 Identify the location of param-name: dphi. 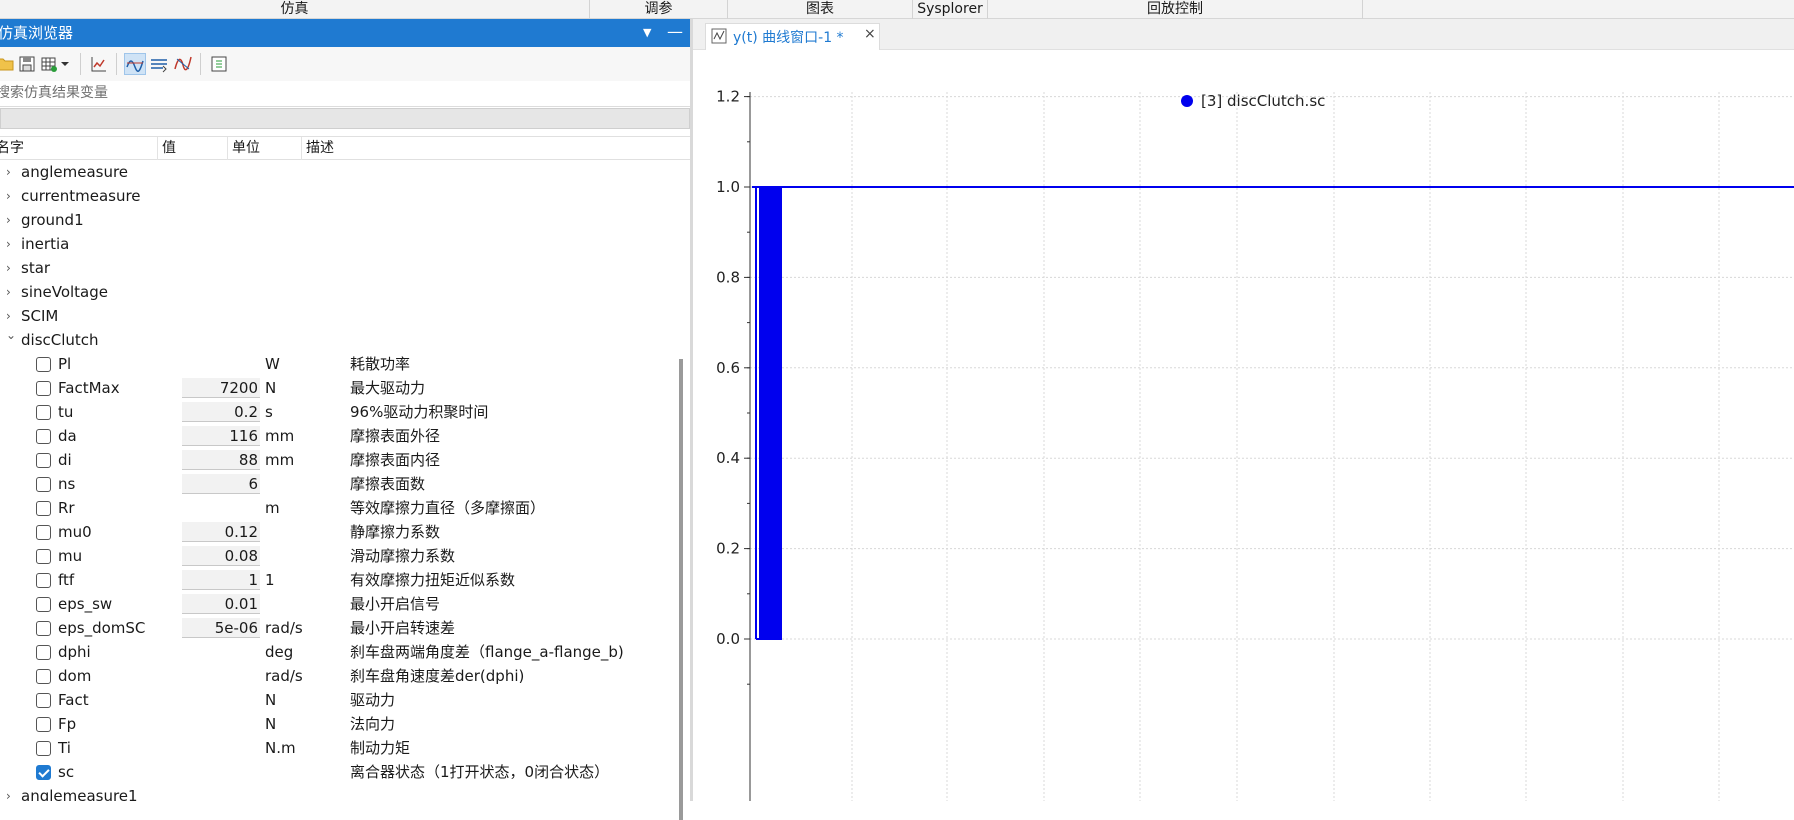
(74, 652).